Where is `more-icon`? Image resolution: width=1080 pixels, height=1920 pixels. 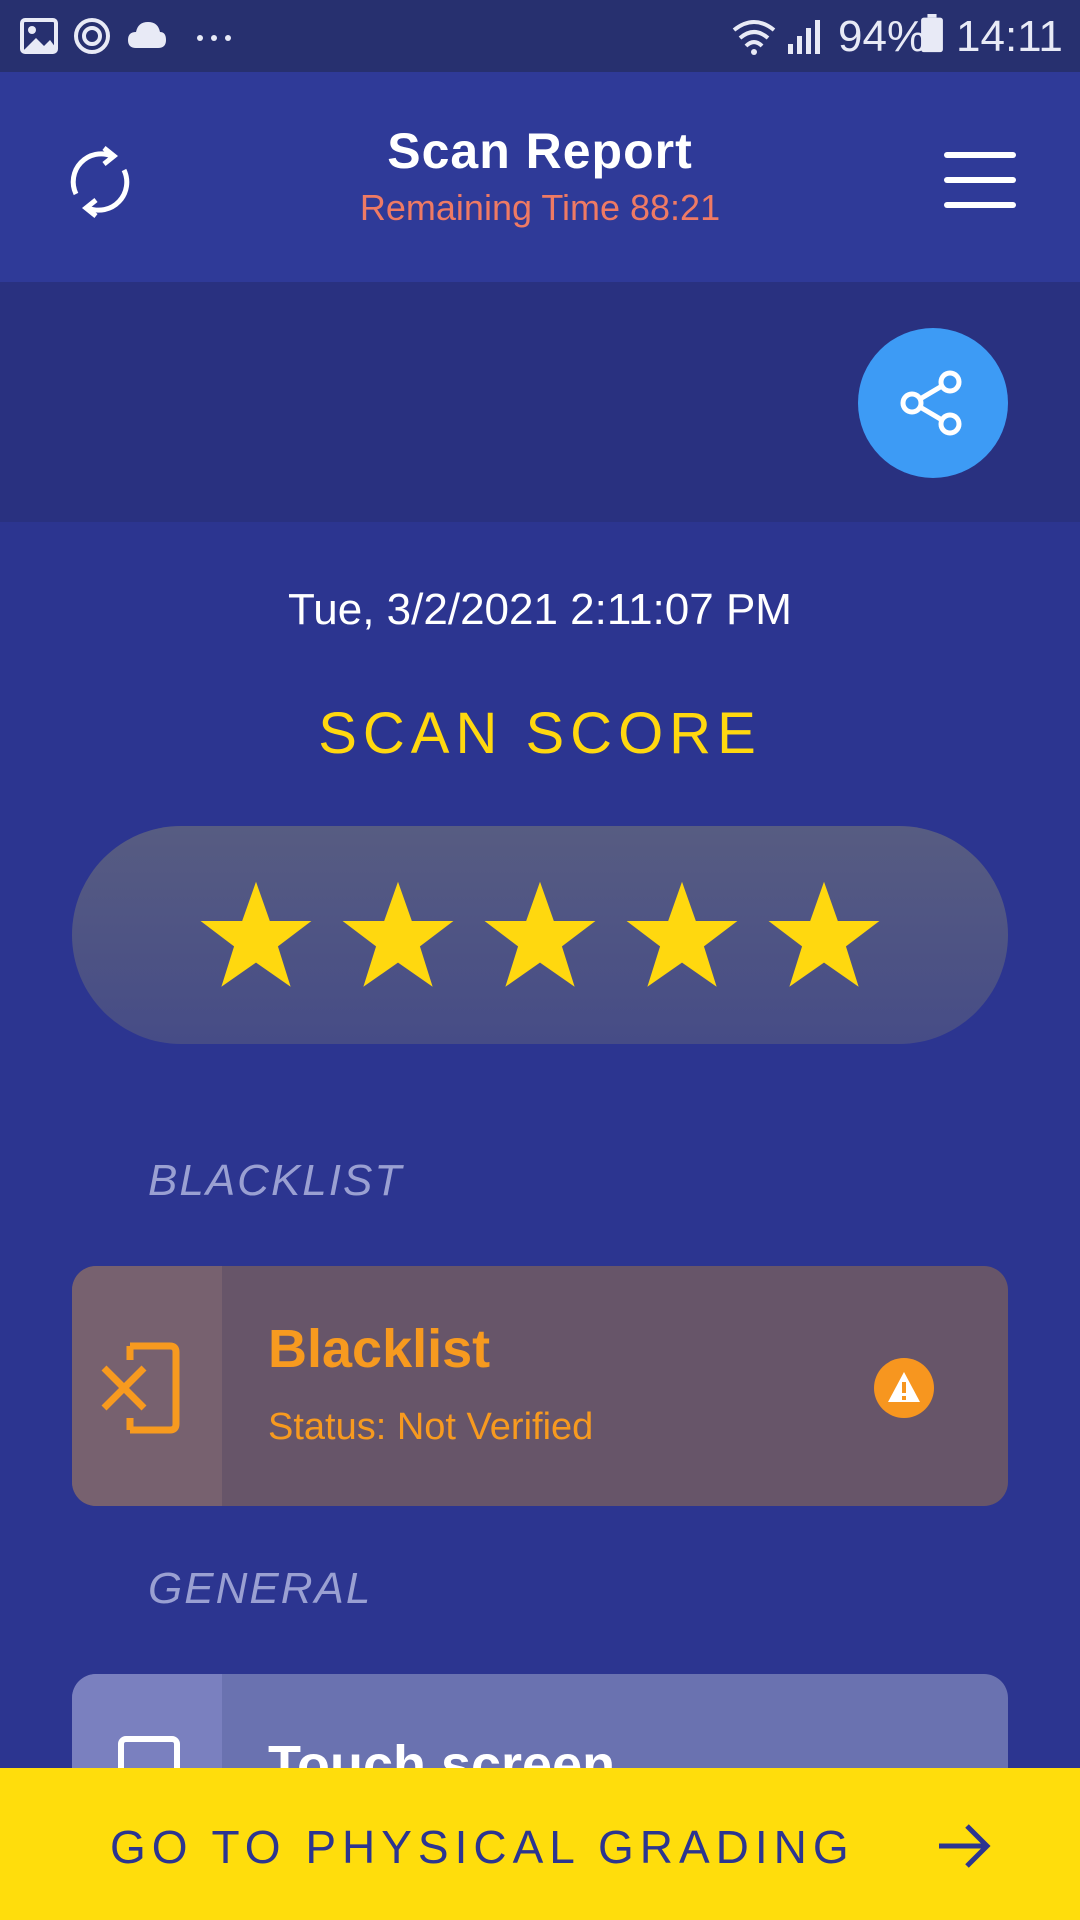
more-icon is located at coordinates (214, 38).